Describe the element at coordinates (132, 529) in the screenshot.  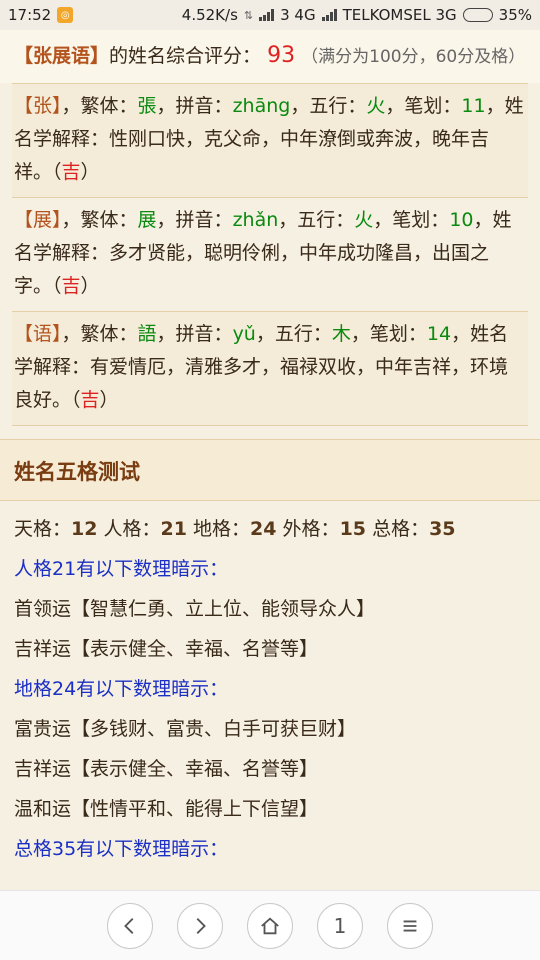
I see `ren-label: 人格：` at that location.